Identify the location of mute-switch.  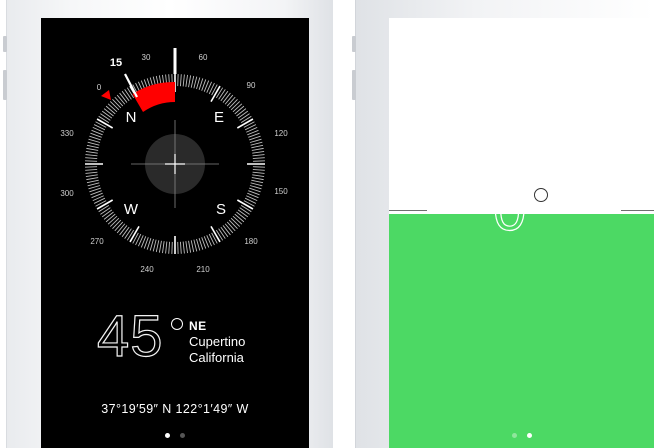
(5, 44).